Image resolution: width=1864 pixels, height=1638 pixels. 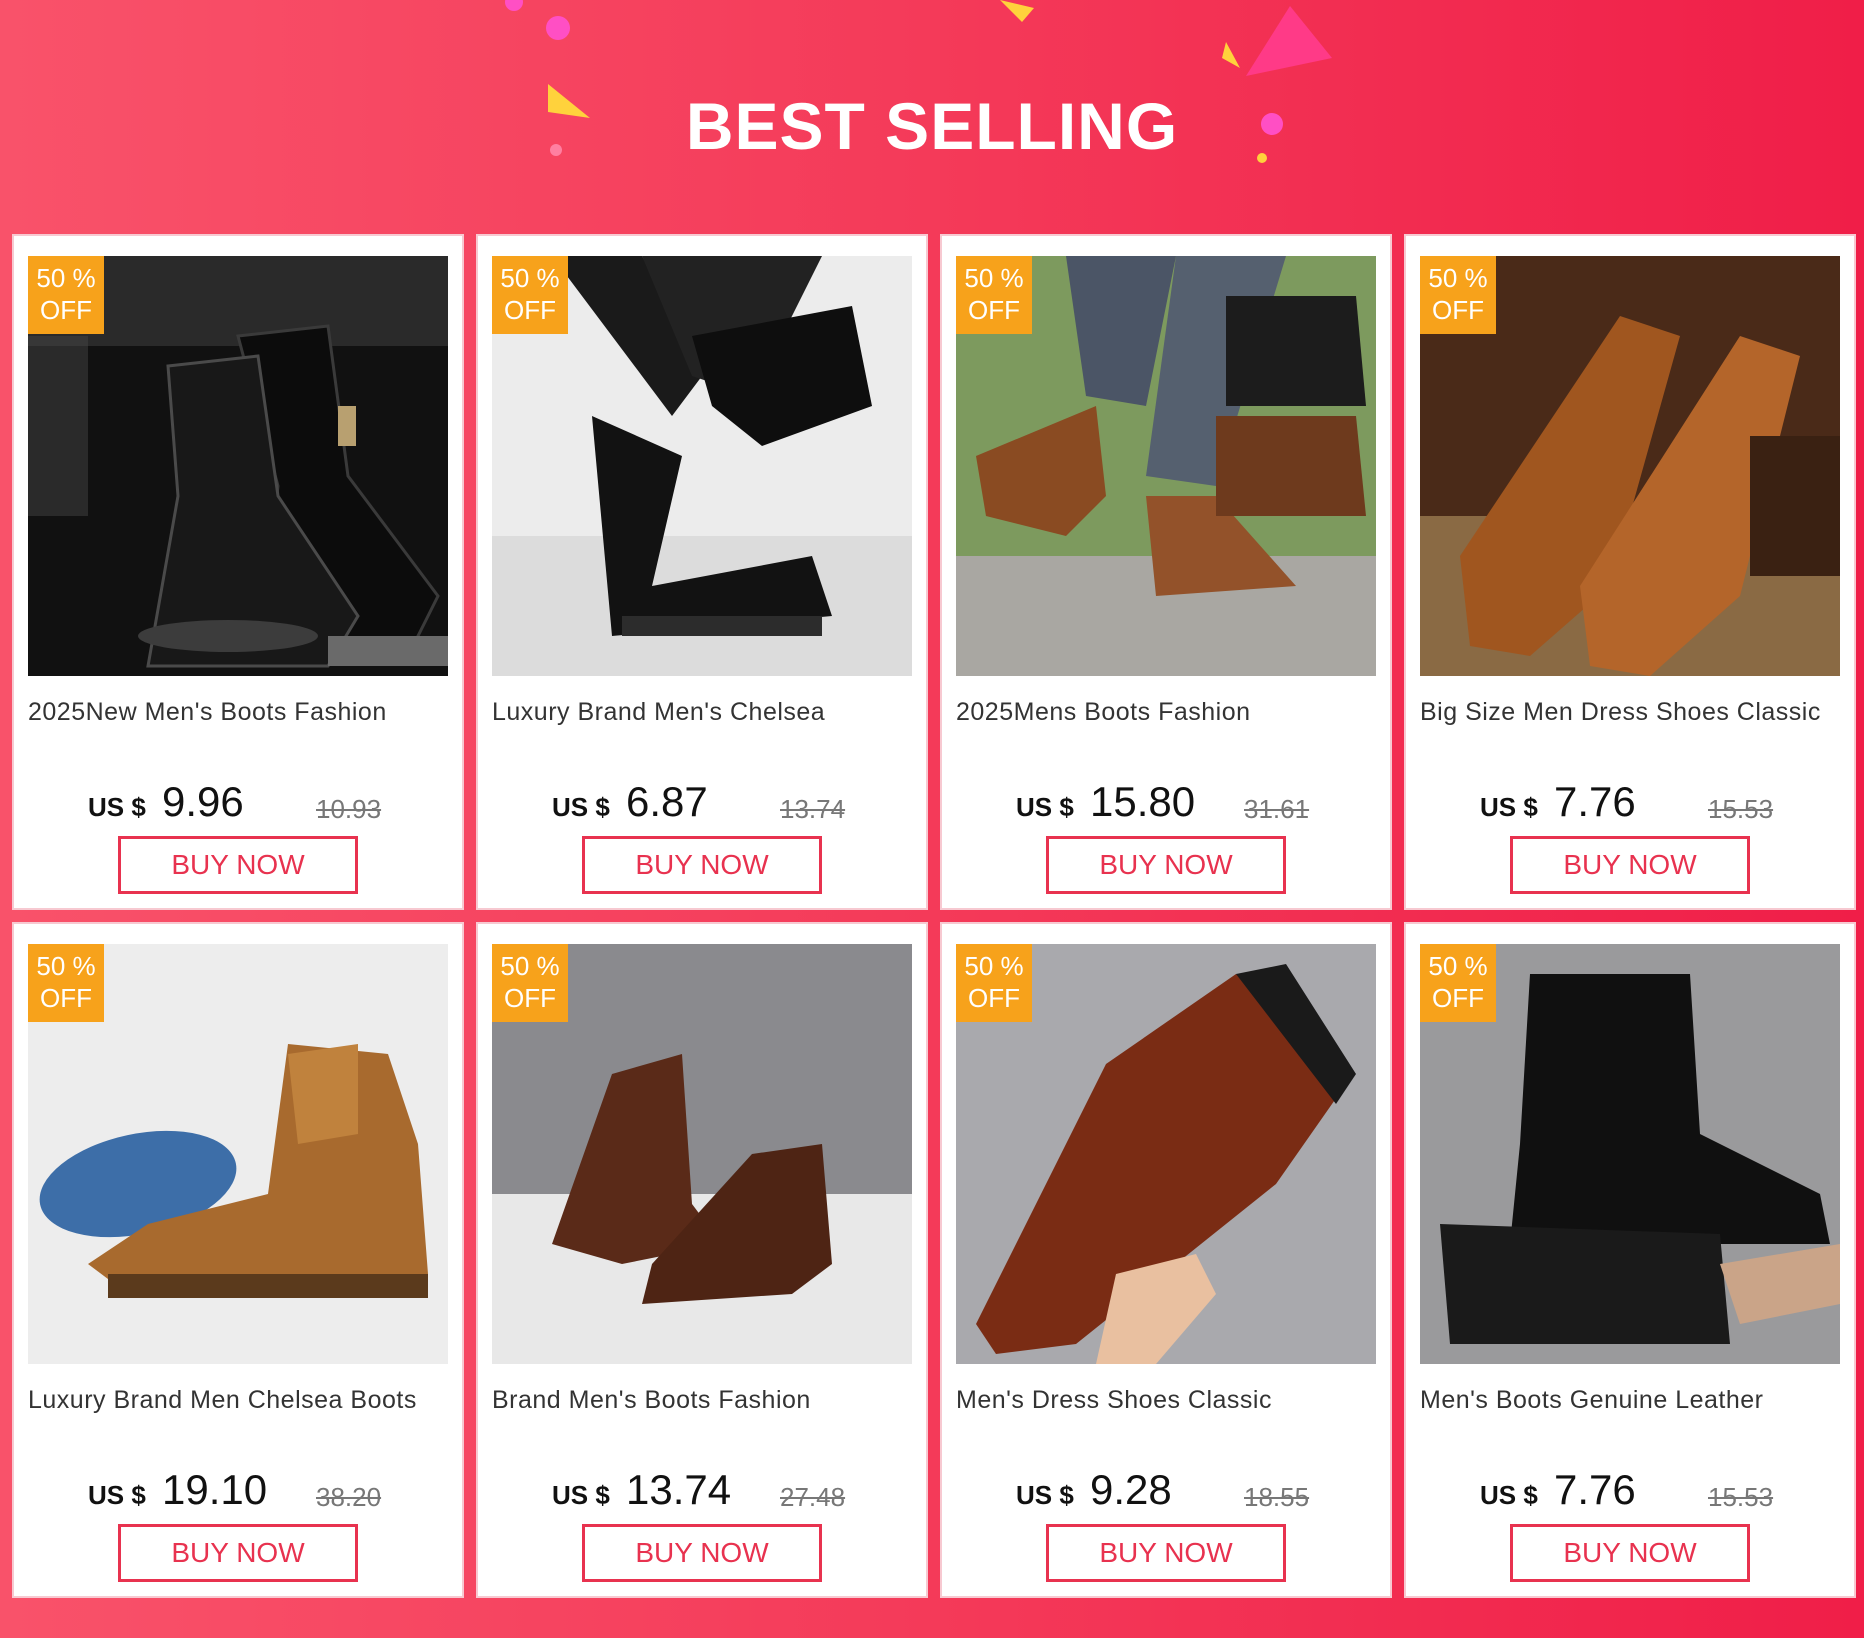 What do you see at coordinates (1632, 1400) in the screenshot?
I see `product-title: Men's Boots Genuine Leather` at bounding box center [1632, 1400].